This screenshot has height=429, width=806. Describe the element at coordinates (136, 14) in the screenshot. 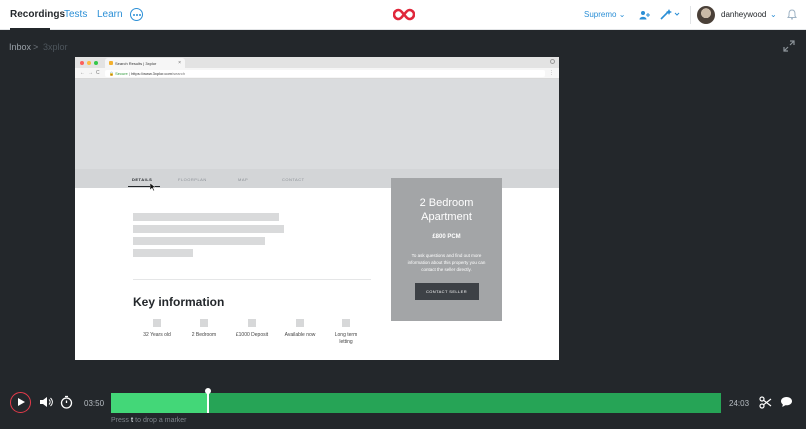

I see `more-options-icon` at that location.